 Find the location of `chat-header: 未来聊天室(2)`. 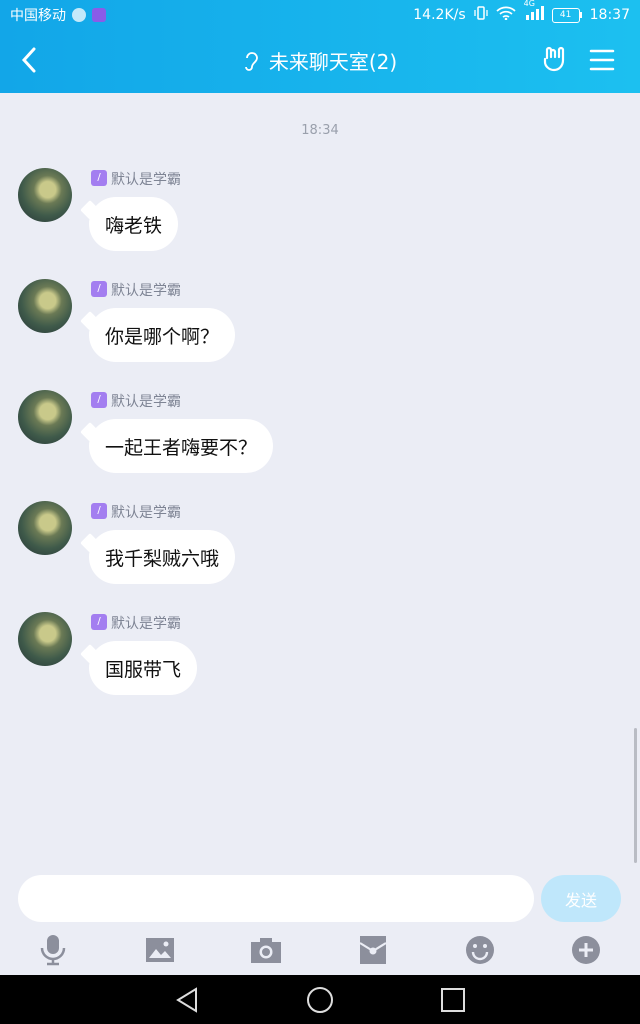

chat-header: 未来聊天室(2) is located at coordinates (320, 60).